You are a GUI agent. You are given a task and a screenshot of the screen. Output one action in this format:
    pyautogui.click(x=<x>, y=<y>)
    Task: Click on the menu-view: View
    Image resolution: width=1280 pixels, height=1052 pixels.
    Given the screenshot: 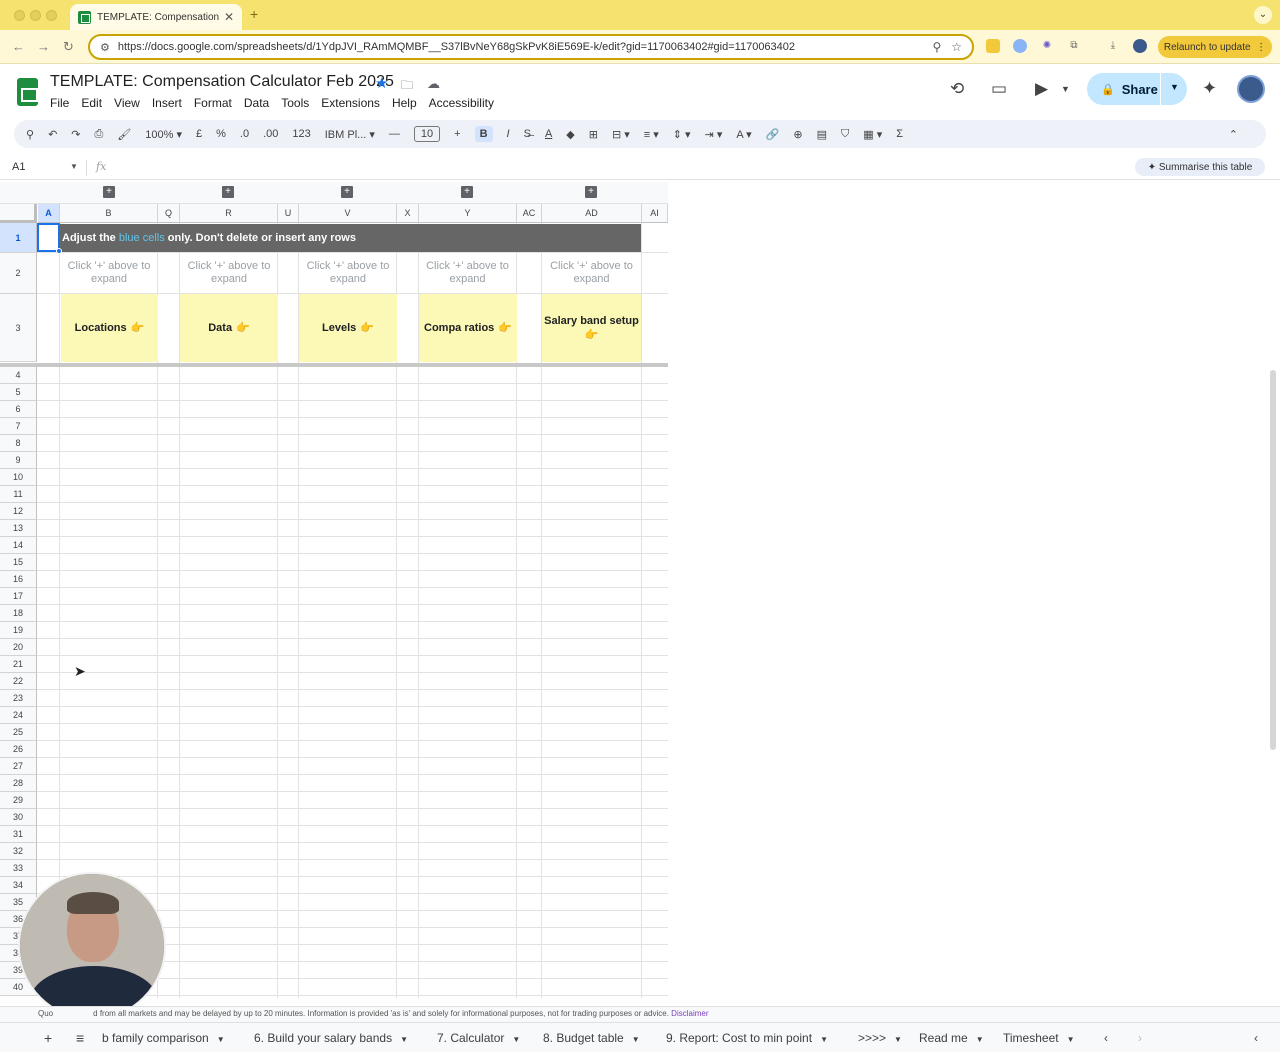 What is the action you would take?
    pyautogui.click(x=127, y=103)
    